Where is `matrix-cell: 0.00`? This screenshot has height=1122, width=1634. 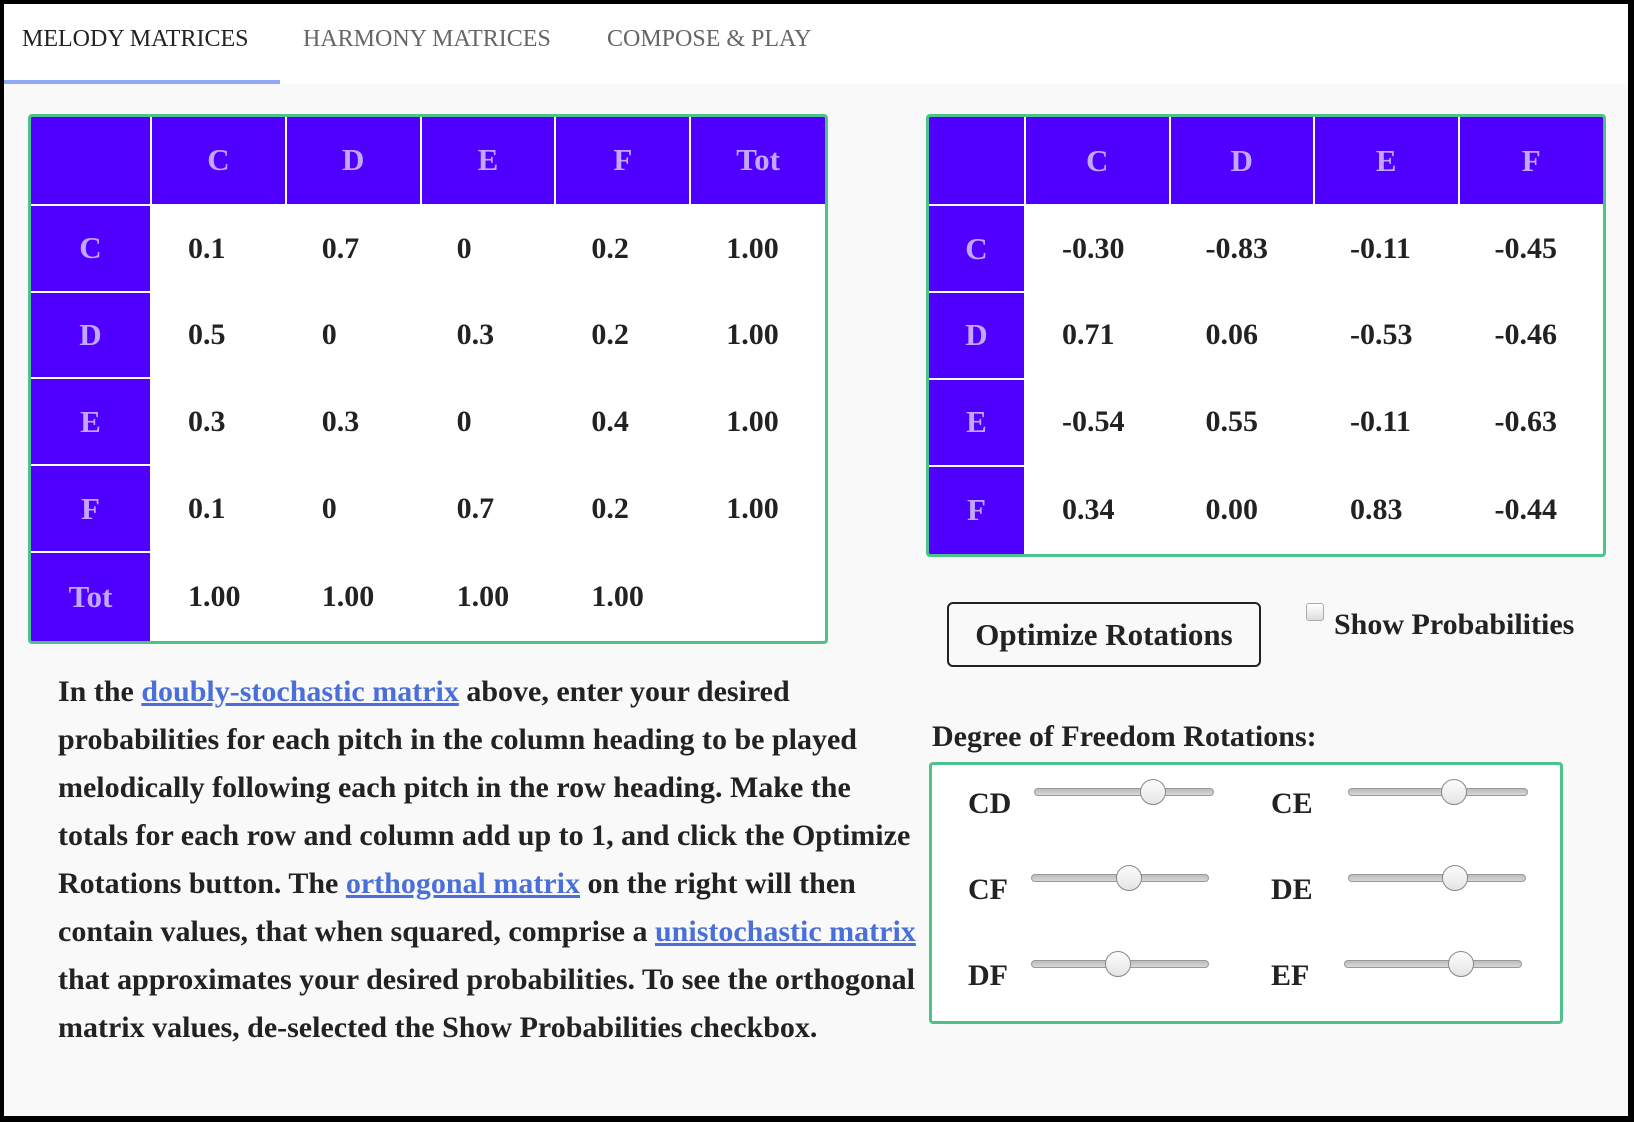
matrix-cell: 0.00 is located at coordinates (1232, 509).